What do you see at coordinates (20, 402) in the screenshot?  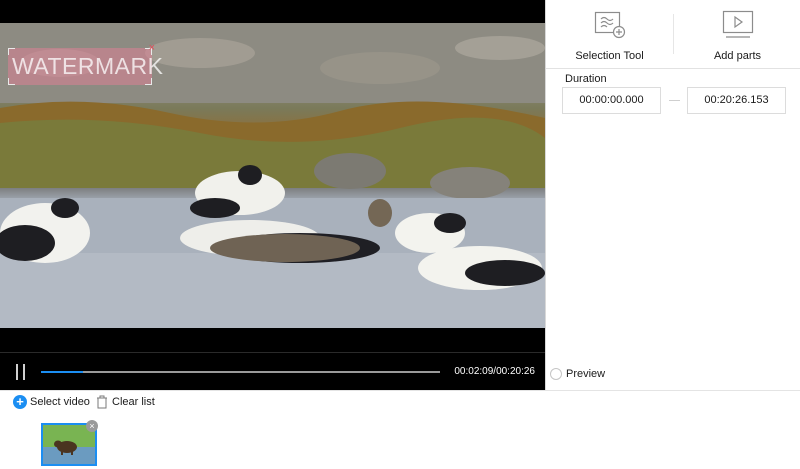 I see `plus-circle-icon: +` at bounding box center [20, 402].